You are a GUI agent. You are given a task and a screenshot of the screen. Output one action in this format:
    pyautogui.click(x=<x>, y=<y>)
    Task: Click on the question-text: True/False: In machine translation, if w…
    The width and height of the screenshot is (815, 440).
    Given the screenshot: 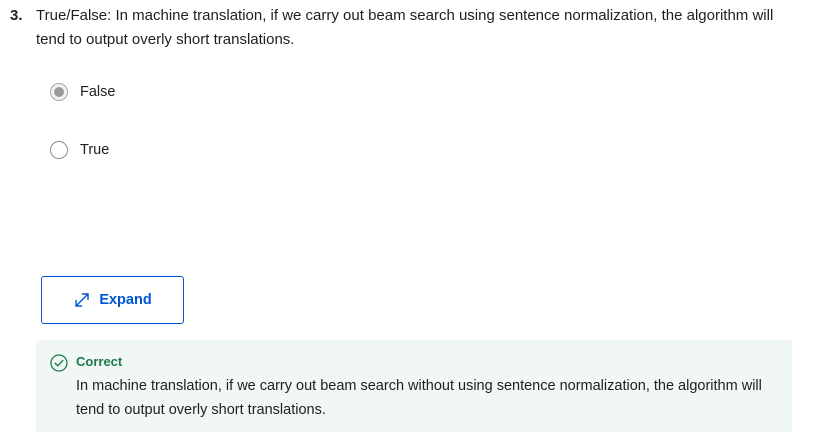 What is the action you would take?
    pyautogui.click(x=405, y=27)
    